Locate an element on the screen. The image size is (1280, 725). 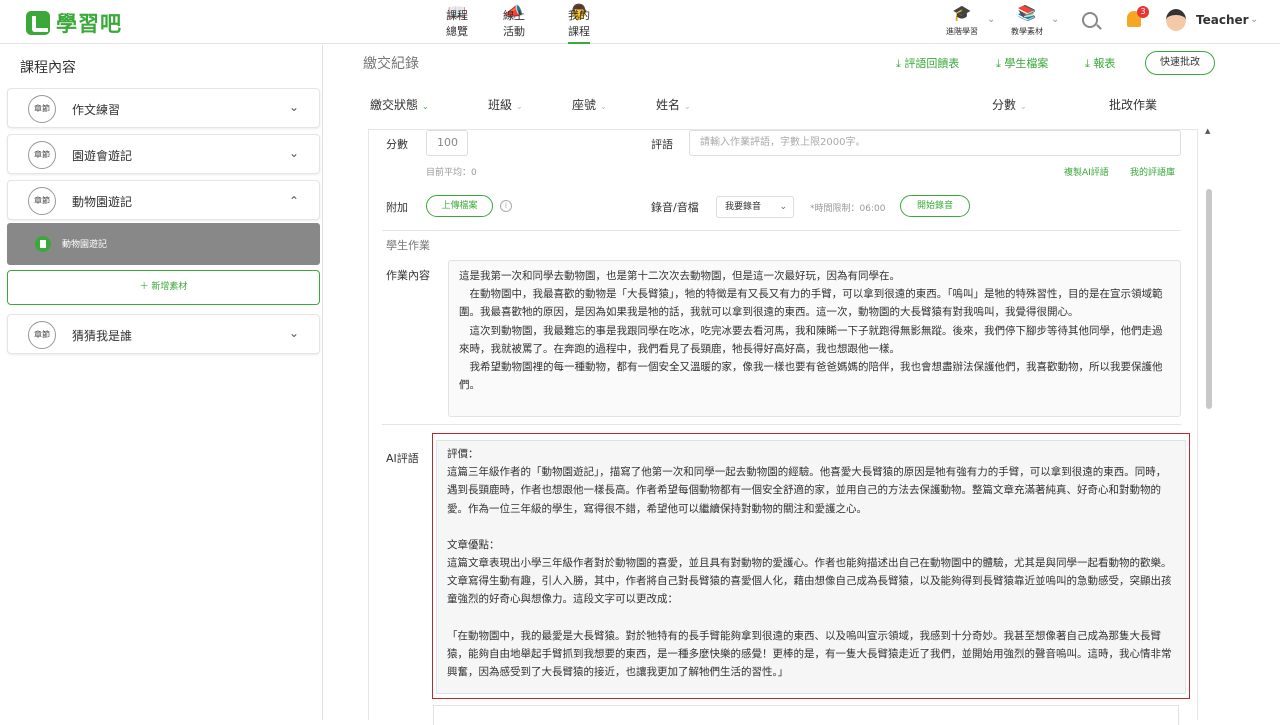
nav-online-activity: 📣 線上活動 is located at coordinates (514, 20).